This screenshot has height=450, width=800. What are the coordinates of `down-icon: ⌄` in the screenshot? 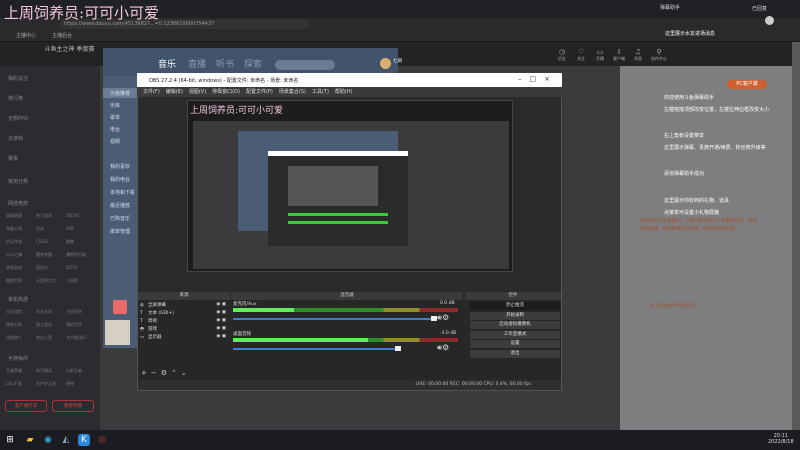 It's located at (186, 373).